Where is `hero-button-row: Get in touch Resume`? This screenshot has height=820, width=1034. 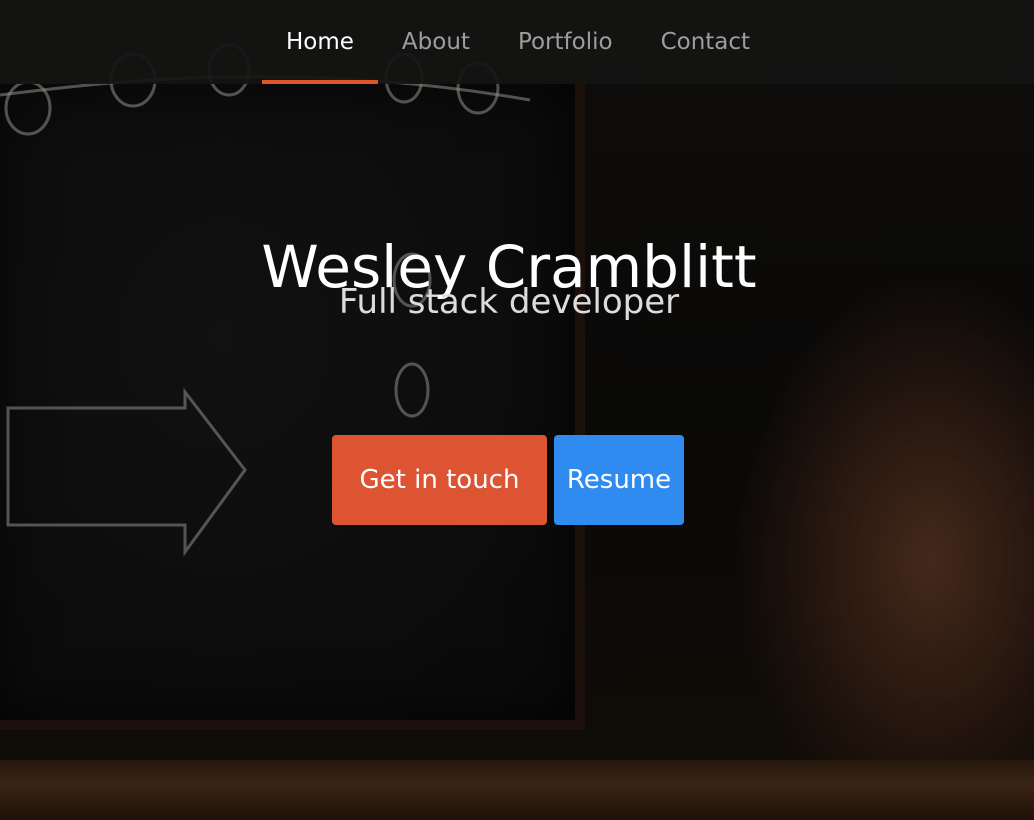 hero-button-row: Get in touch Resume is located at coordinates (508, 480).